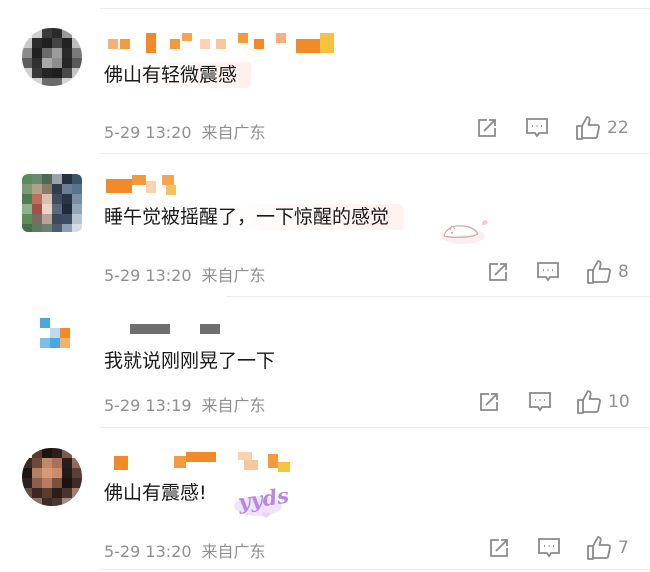  What do you see at coordinates (464, 232) in the screenshot?
I see `sleeping-cat-sticker-icon` at bounding box center [464, 232].